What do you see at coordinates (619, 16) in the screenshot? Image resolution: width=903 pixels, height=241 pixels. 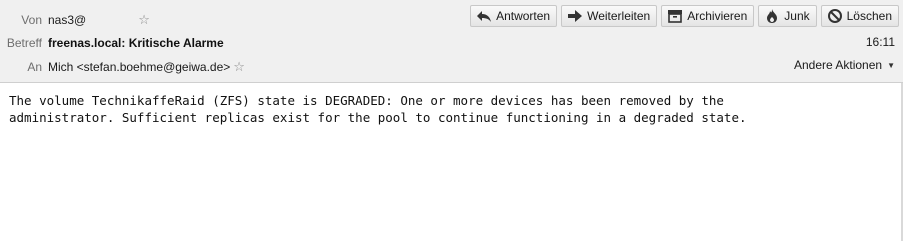 I see `forward-label: Weiterleiten` at bounding box center [619, 16].